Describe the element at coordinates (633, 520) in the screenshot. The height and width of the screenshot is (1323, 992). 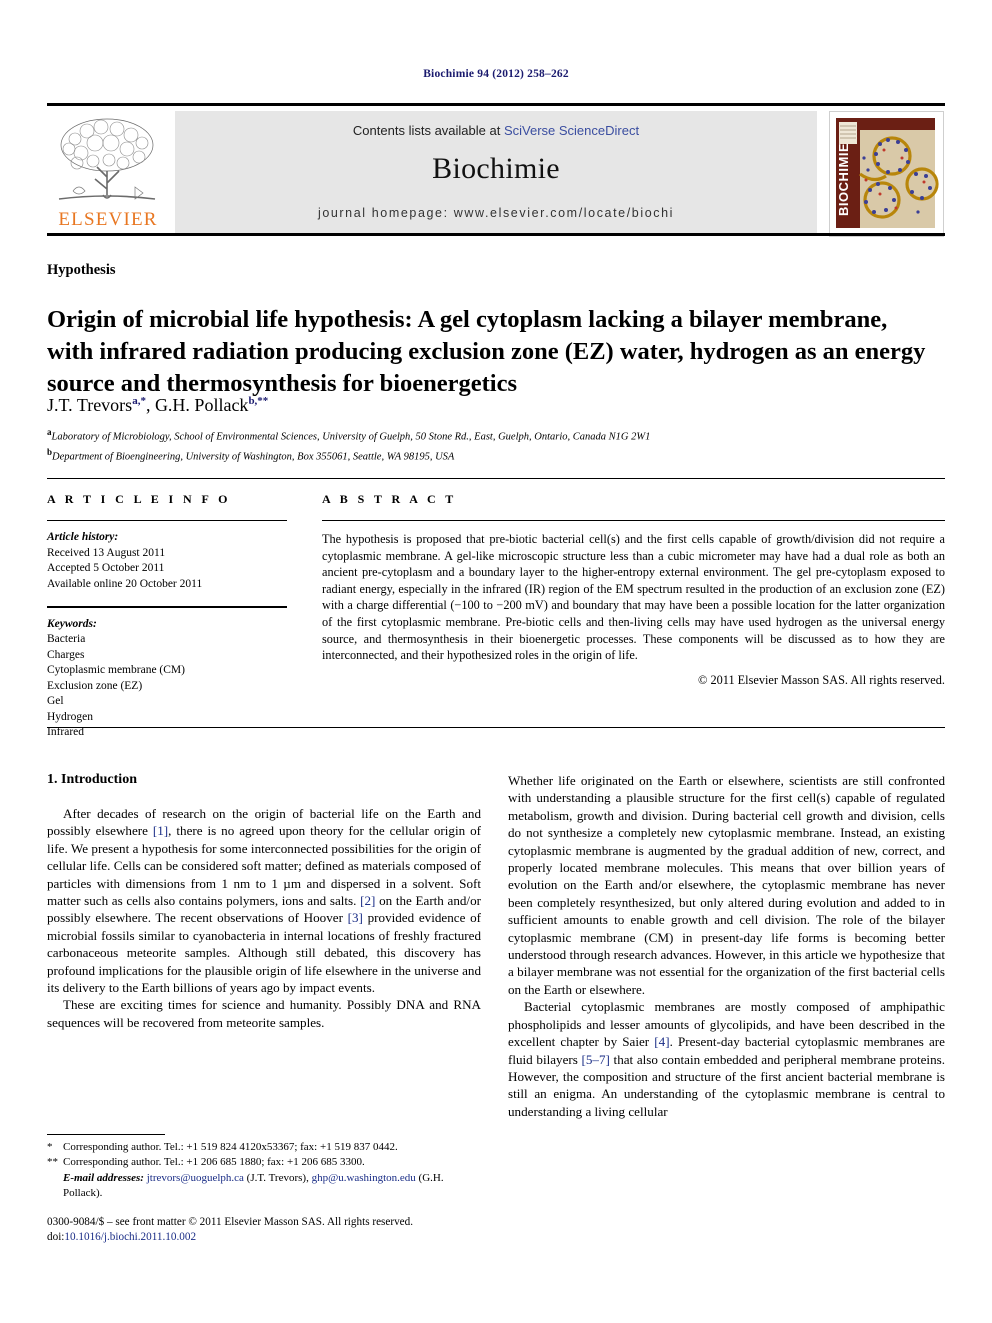
I see `abstract-rule` at that location.